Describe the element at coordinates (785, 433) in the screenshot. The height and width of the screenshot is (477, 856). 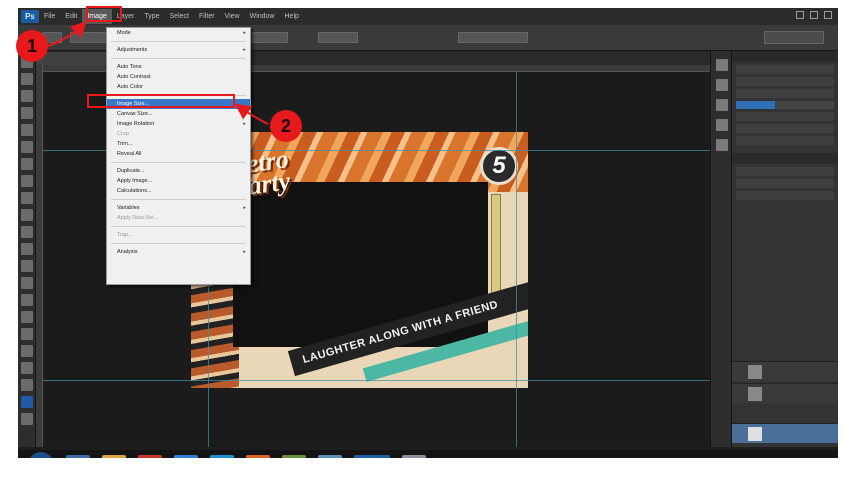
I see `layer-row-selected` at that location.